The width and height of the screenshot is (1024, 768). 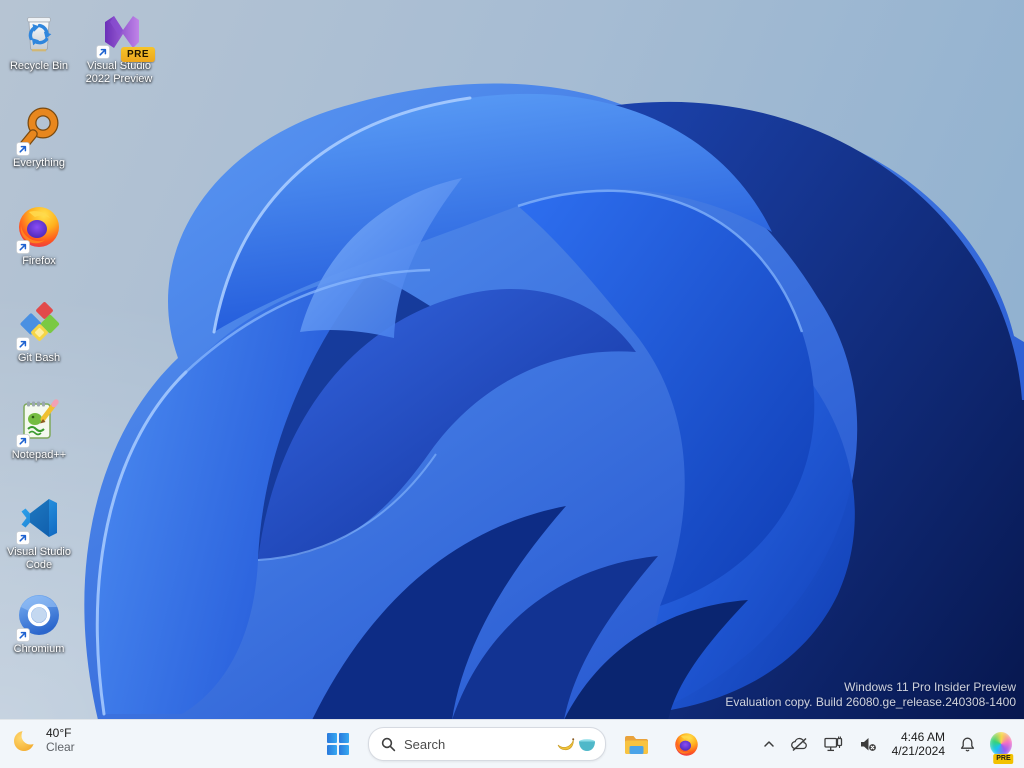 I want to click on desktop-icon-notepad-plus-plus: Notepad++, so click(x=39, y=429).